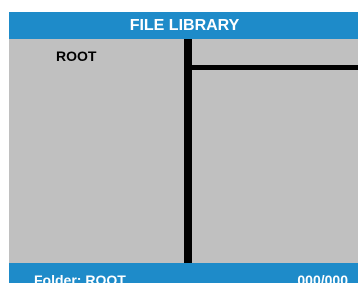 Image resolution: width=358 pixels, height=283 pixels. What do you see at coordinates (183, 273) in the screenshot?
I see `status-bar: Folder: ROOT 000/000` at bounding box center [183, 273].